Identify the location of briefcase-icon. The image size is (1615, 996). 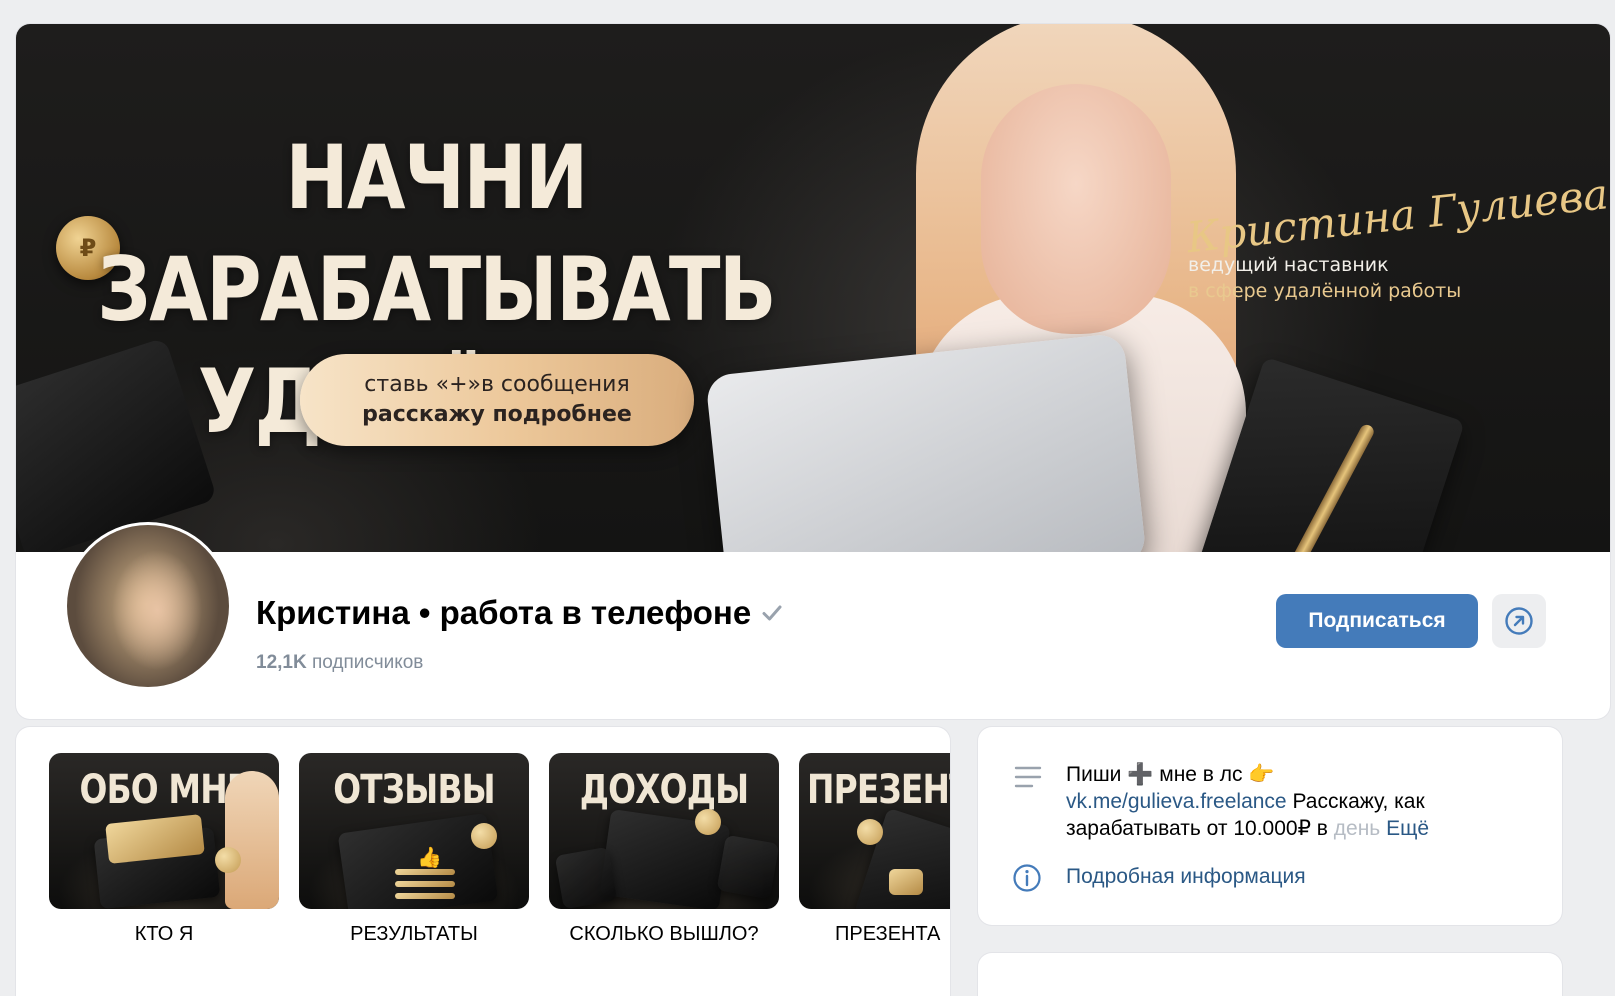
(906, 882).